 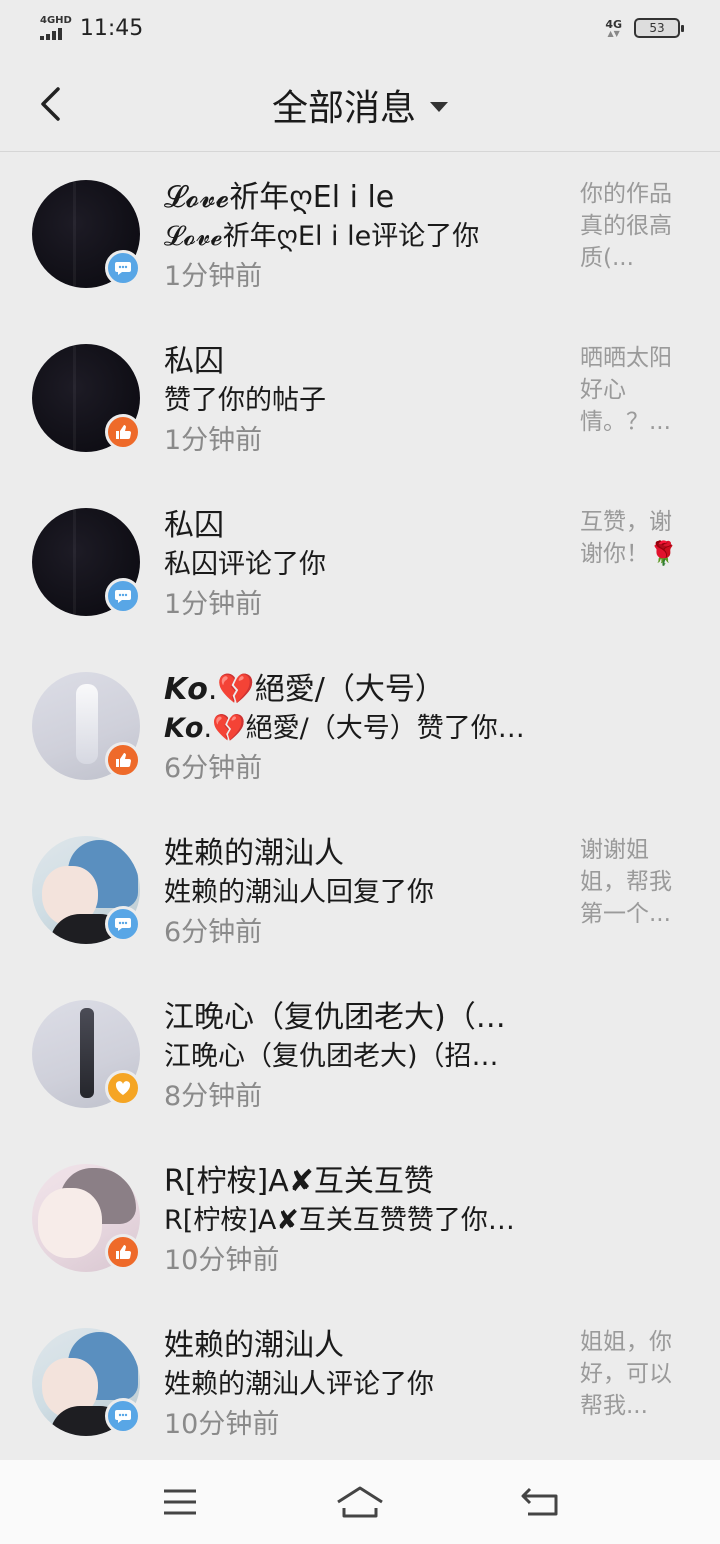 I want to click on mobile-data-label: 4G, so click(x=613, y=24).